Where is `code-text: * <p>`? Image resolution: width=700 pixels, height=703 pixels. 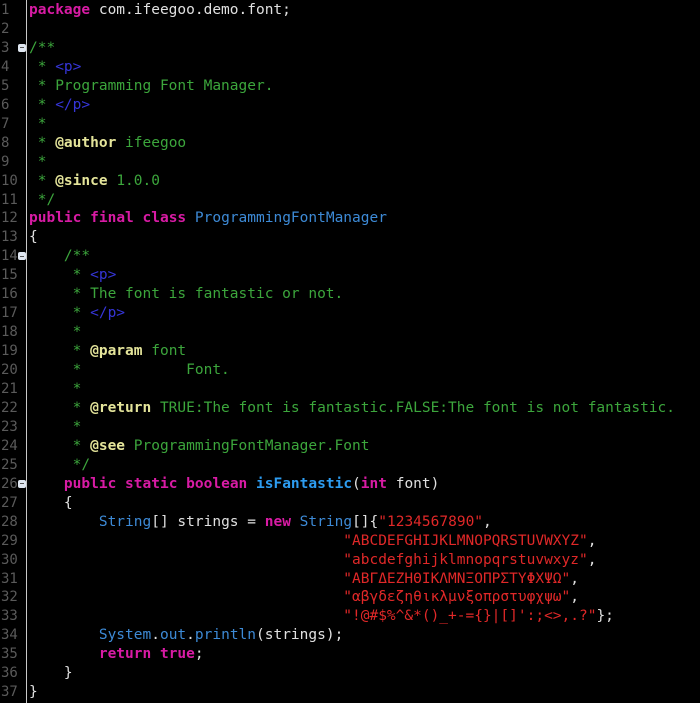 code-text: * <p> is located at coordinates (55, 67).